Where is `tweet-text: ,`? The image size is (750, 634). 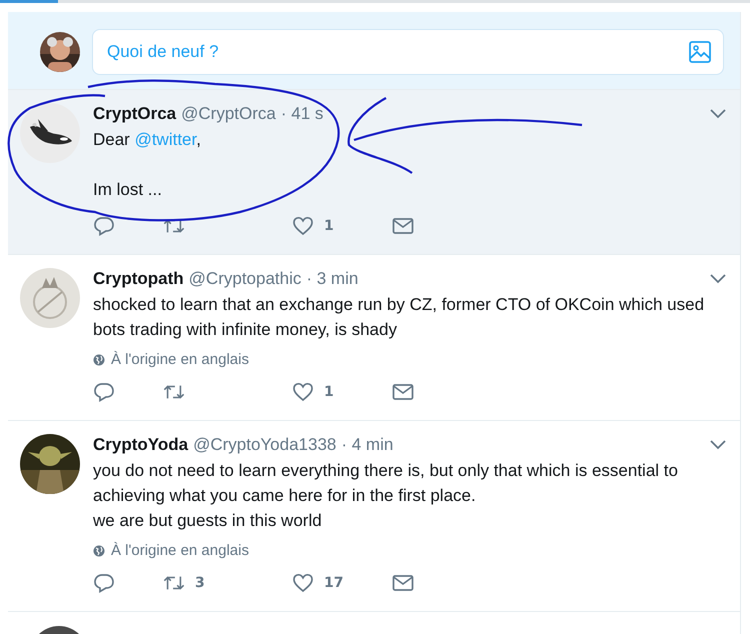
tweet-text: , is located at coordinates (198, 139).